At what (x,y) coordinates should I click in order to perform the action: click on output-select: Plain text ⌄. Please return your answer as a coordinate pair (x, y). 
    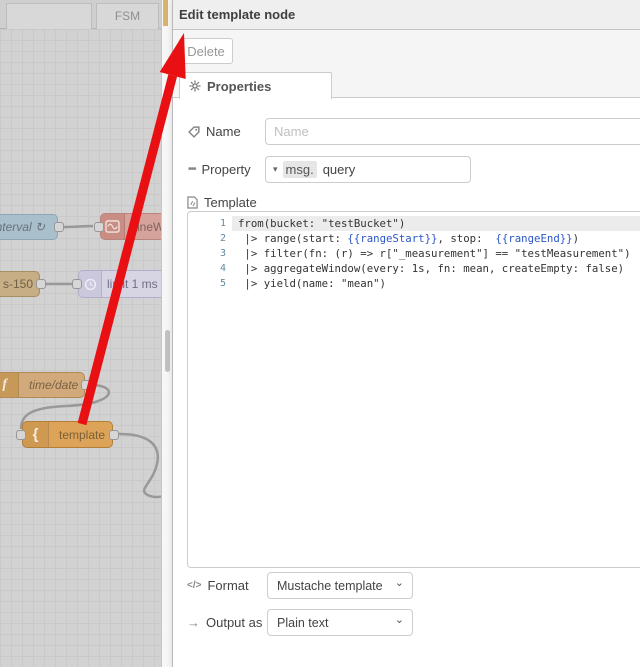
    Looking at the image, I should click on (340, 622).